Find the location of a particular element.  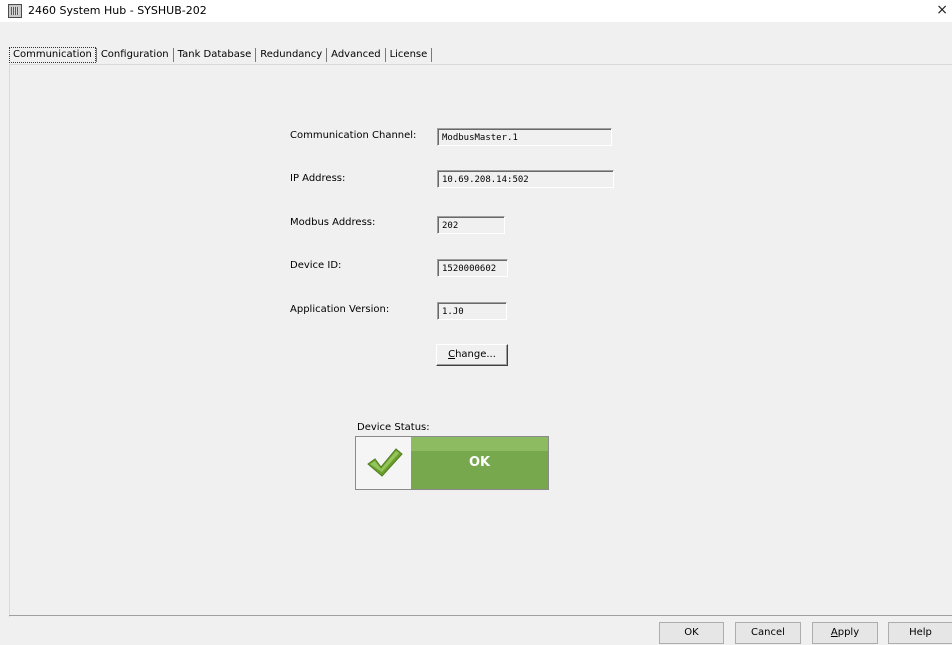

tab-divider is located at coordinates (432, 55).